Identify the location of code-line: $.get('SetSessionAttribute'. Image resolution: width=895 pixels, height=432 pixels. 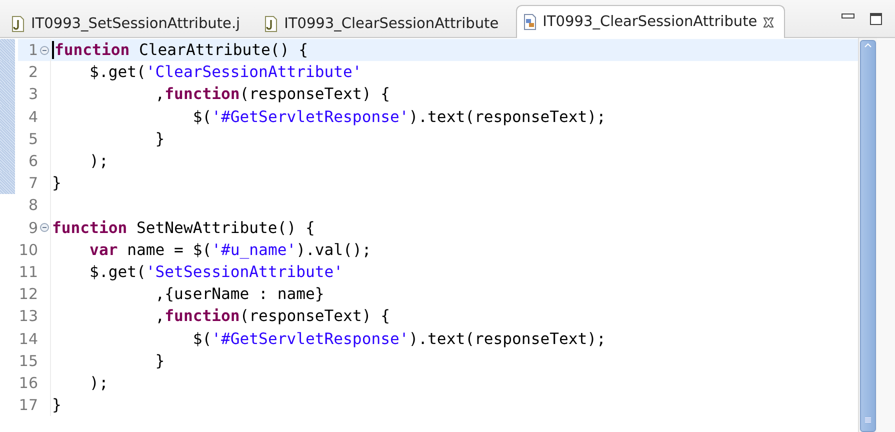
(216, 271).